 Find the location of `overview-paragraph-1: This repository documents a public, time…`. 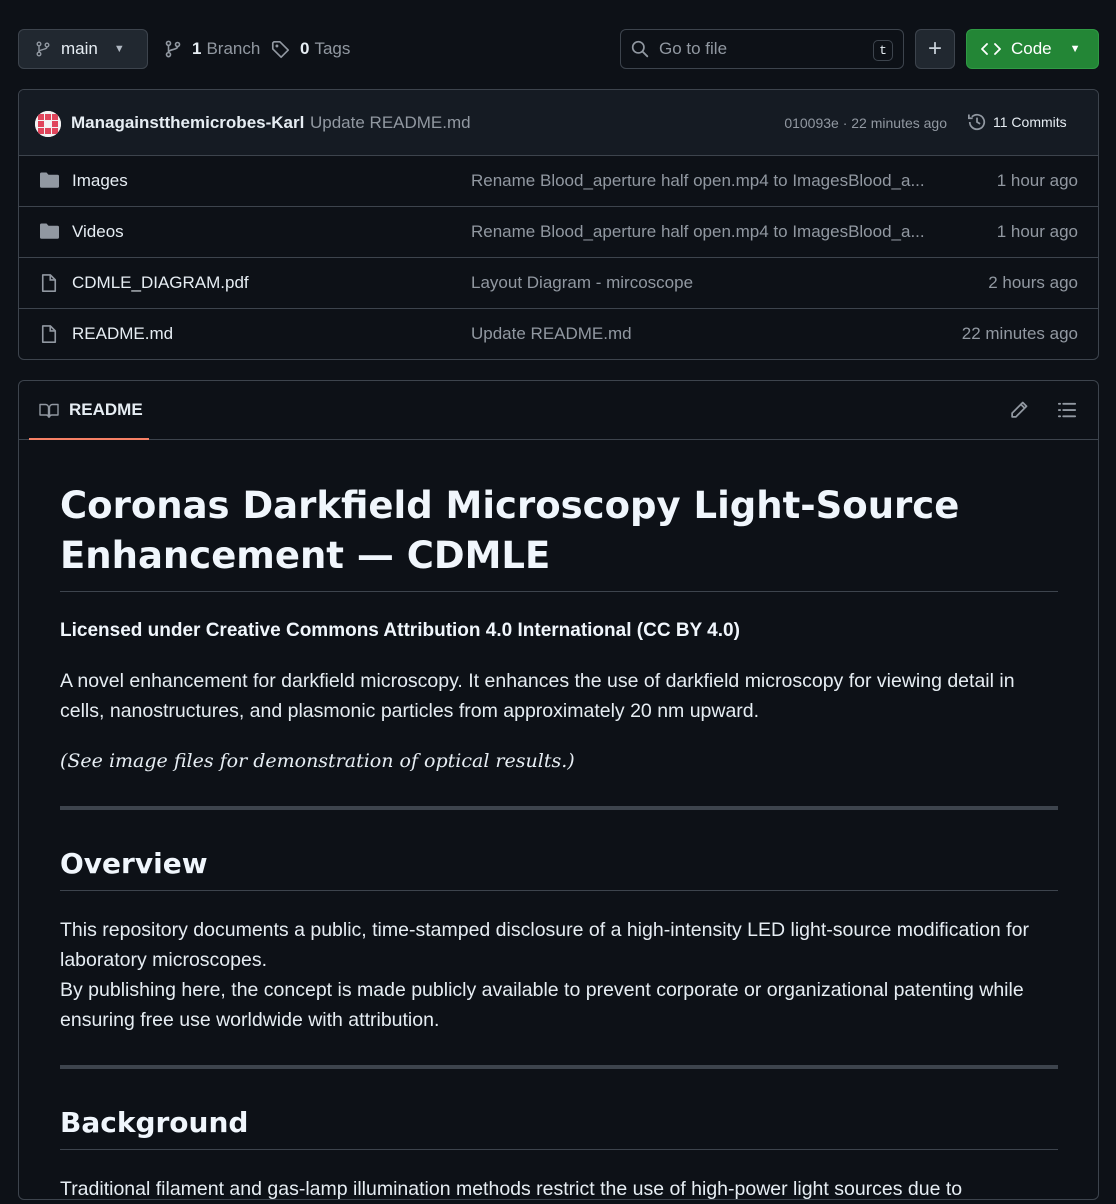

overview-paragraph-1: This repository documents a public, time… is located at coordinates (544, 945).